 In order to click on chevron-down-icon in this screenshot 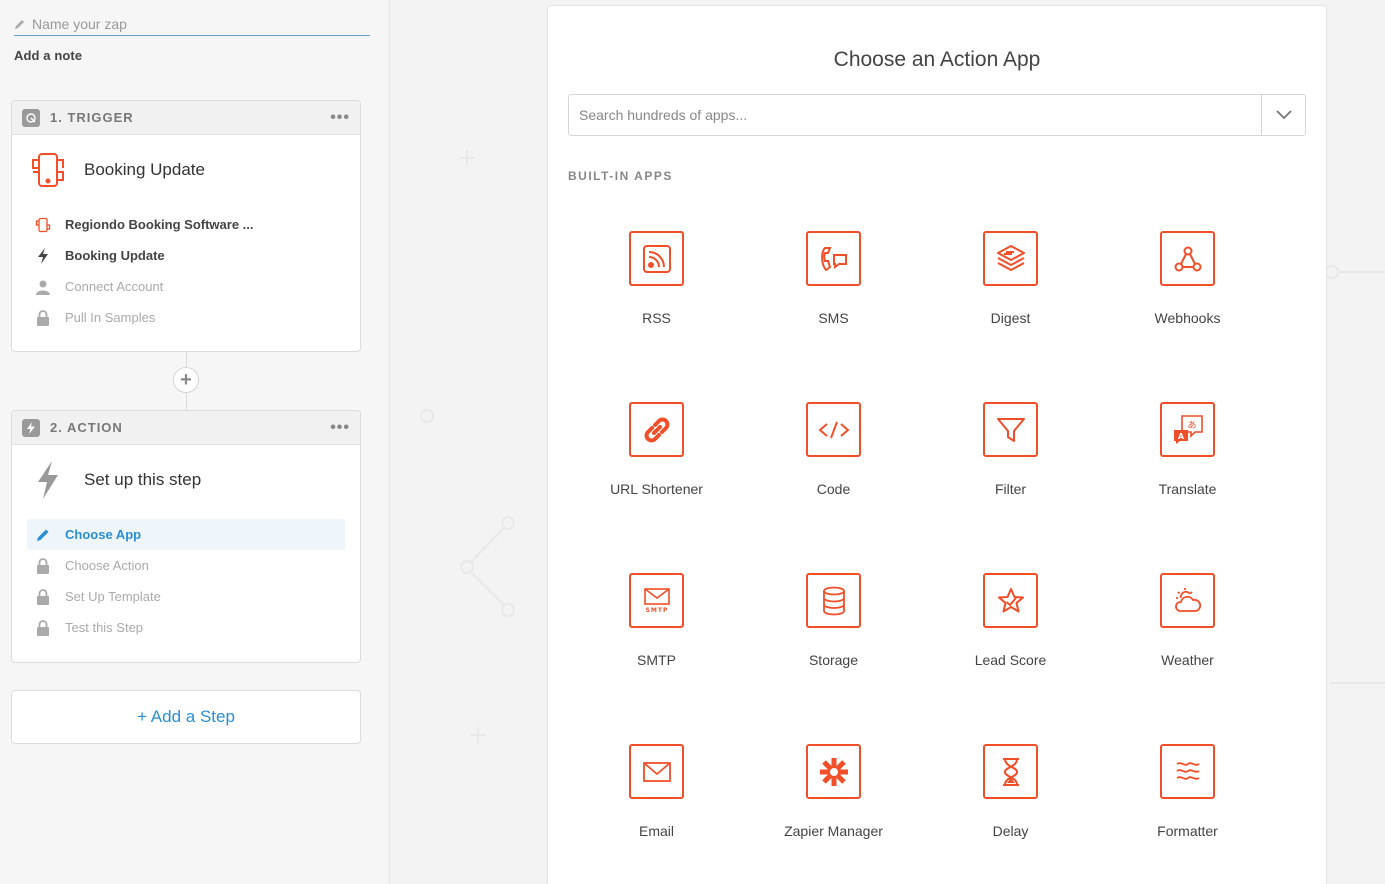, I will do `click(1283, 115)`.